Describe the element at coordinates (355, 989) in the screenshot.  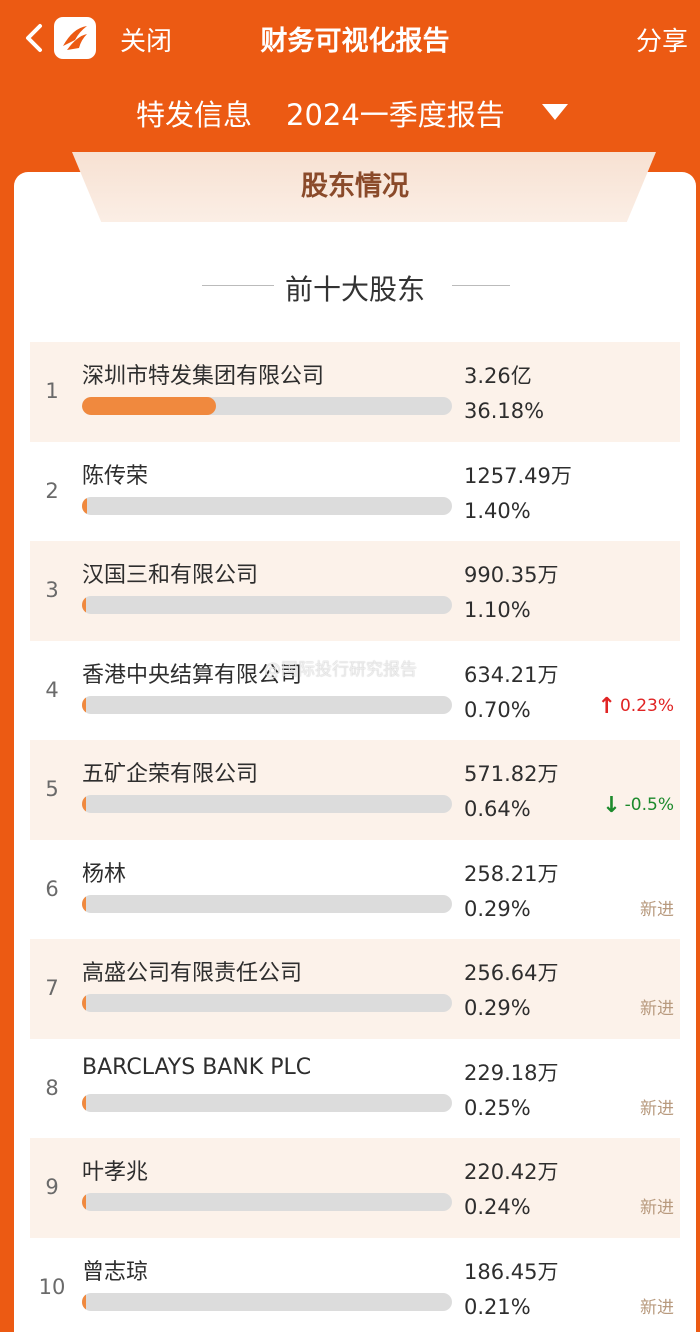
I see `shareholder-row: 7 高盛公司有限责任公司 256.64万 0.29% 新进` at that location.